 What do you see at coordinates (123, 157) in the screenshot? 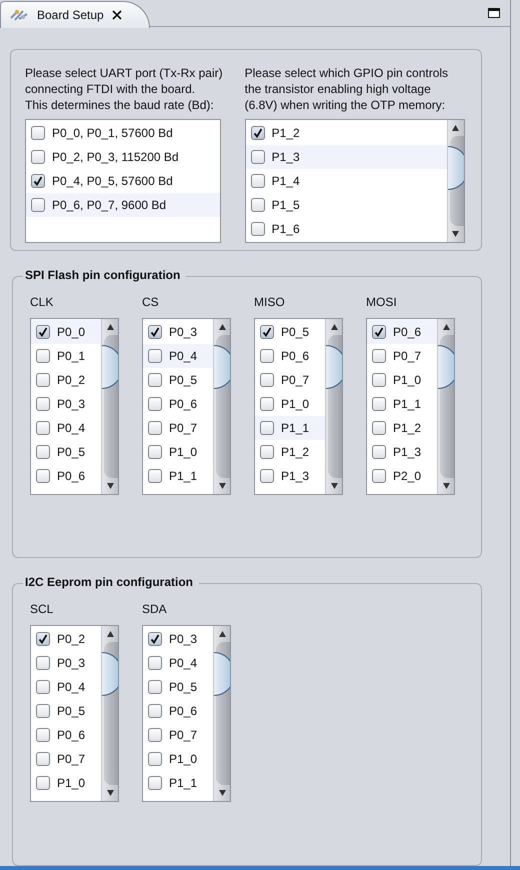
I see `list-item: P0_2, P0_3, 115200 Bd` at bounding box center [123, 157].